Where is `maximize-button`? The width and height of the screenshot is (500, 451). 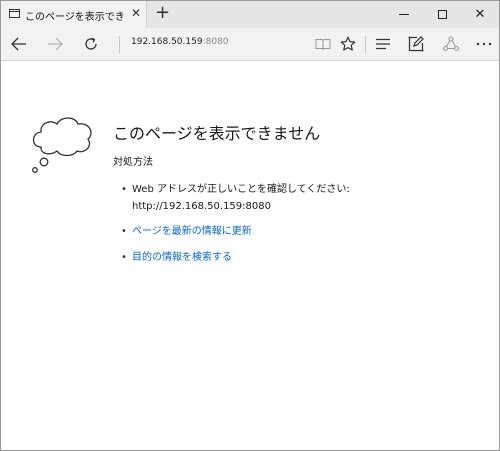 maximize-button is located at coordinates (442, 14).